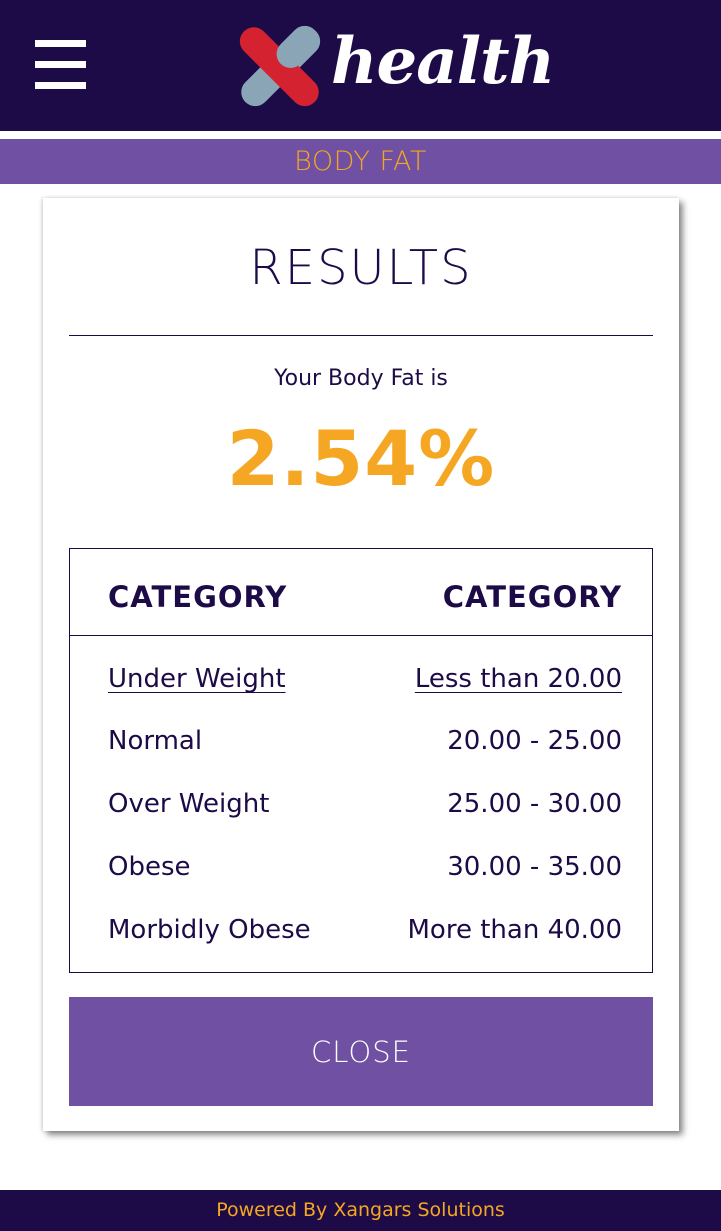  What do you see at coordinates (280, 66) in the screenshot?
I see `x-logo-icon` at bounding box center [280, 66].